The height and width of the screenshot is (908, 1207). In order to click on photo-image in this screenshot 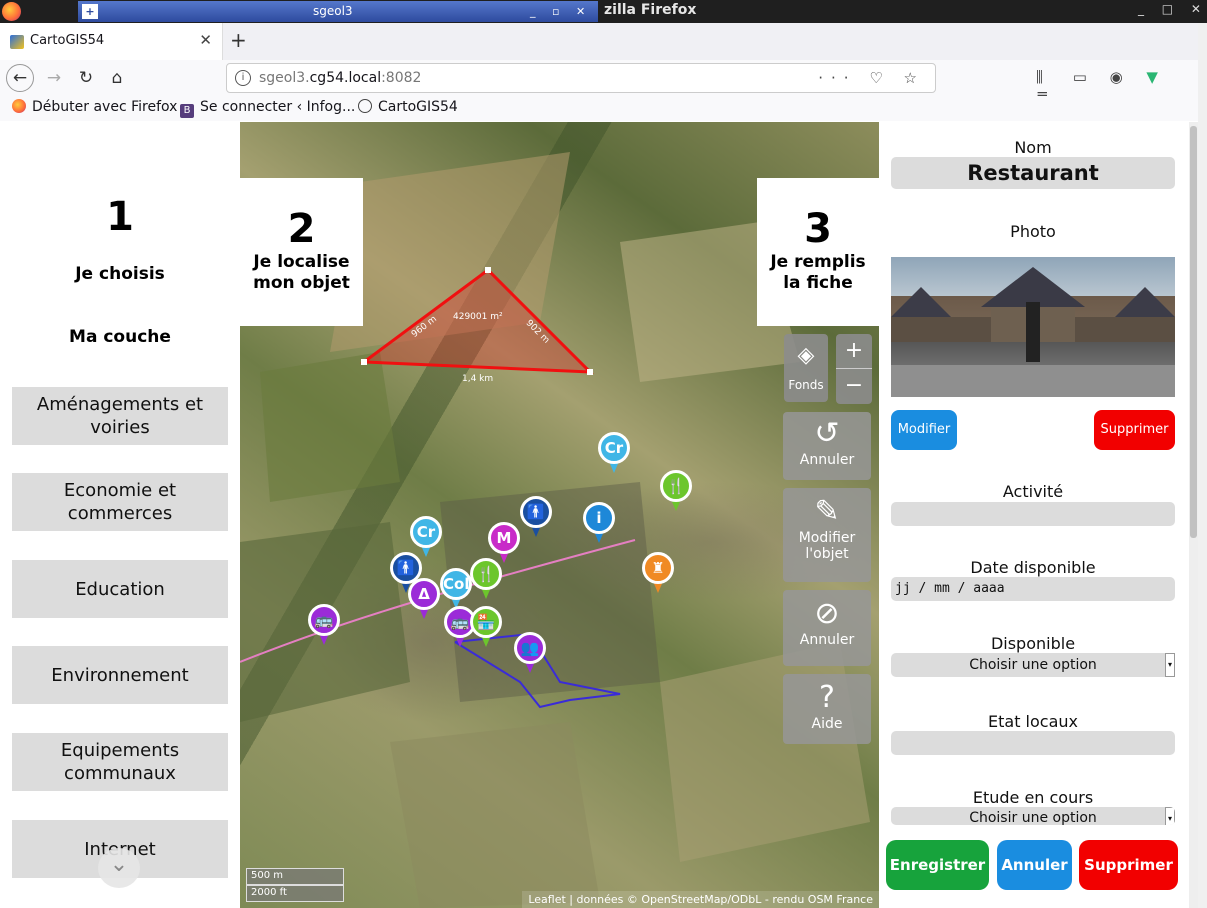, I will do `click(1033, 327)`.